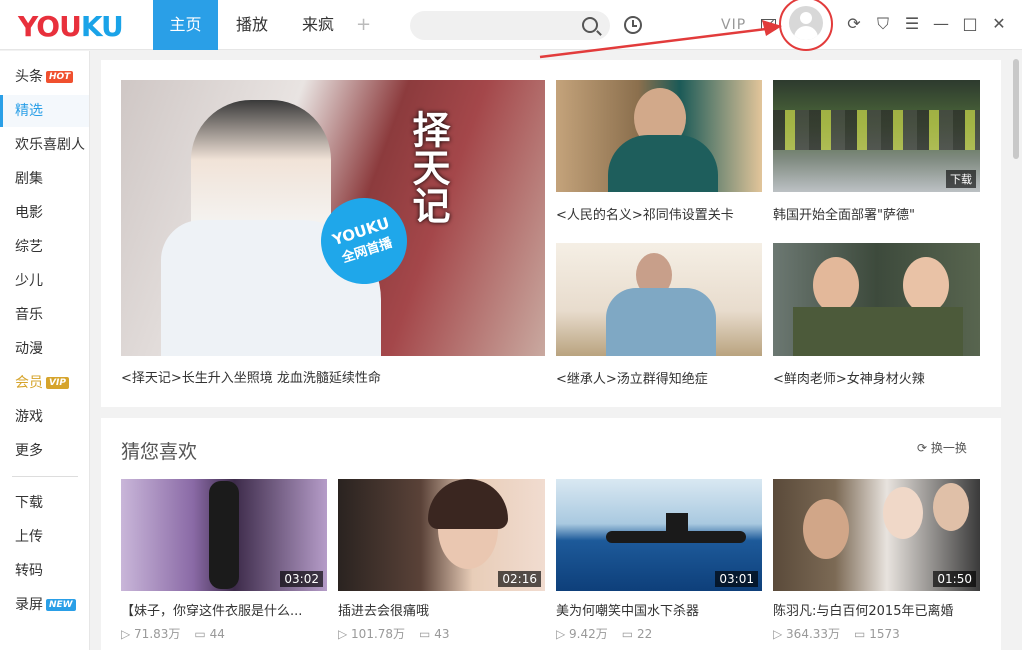 This screenshot has width=1022, height=650. What do you see at coordinates (876, 130) in the screenshot?
I see `crowd-shape` at bounding box center [876, 130].